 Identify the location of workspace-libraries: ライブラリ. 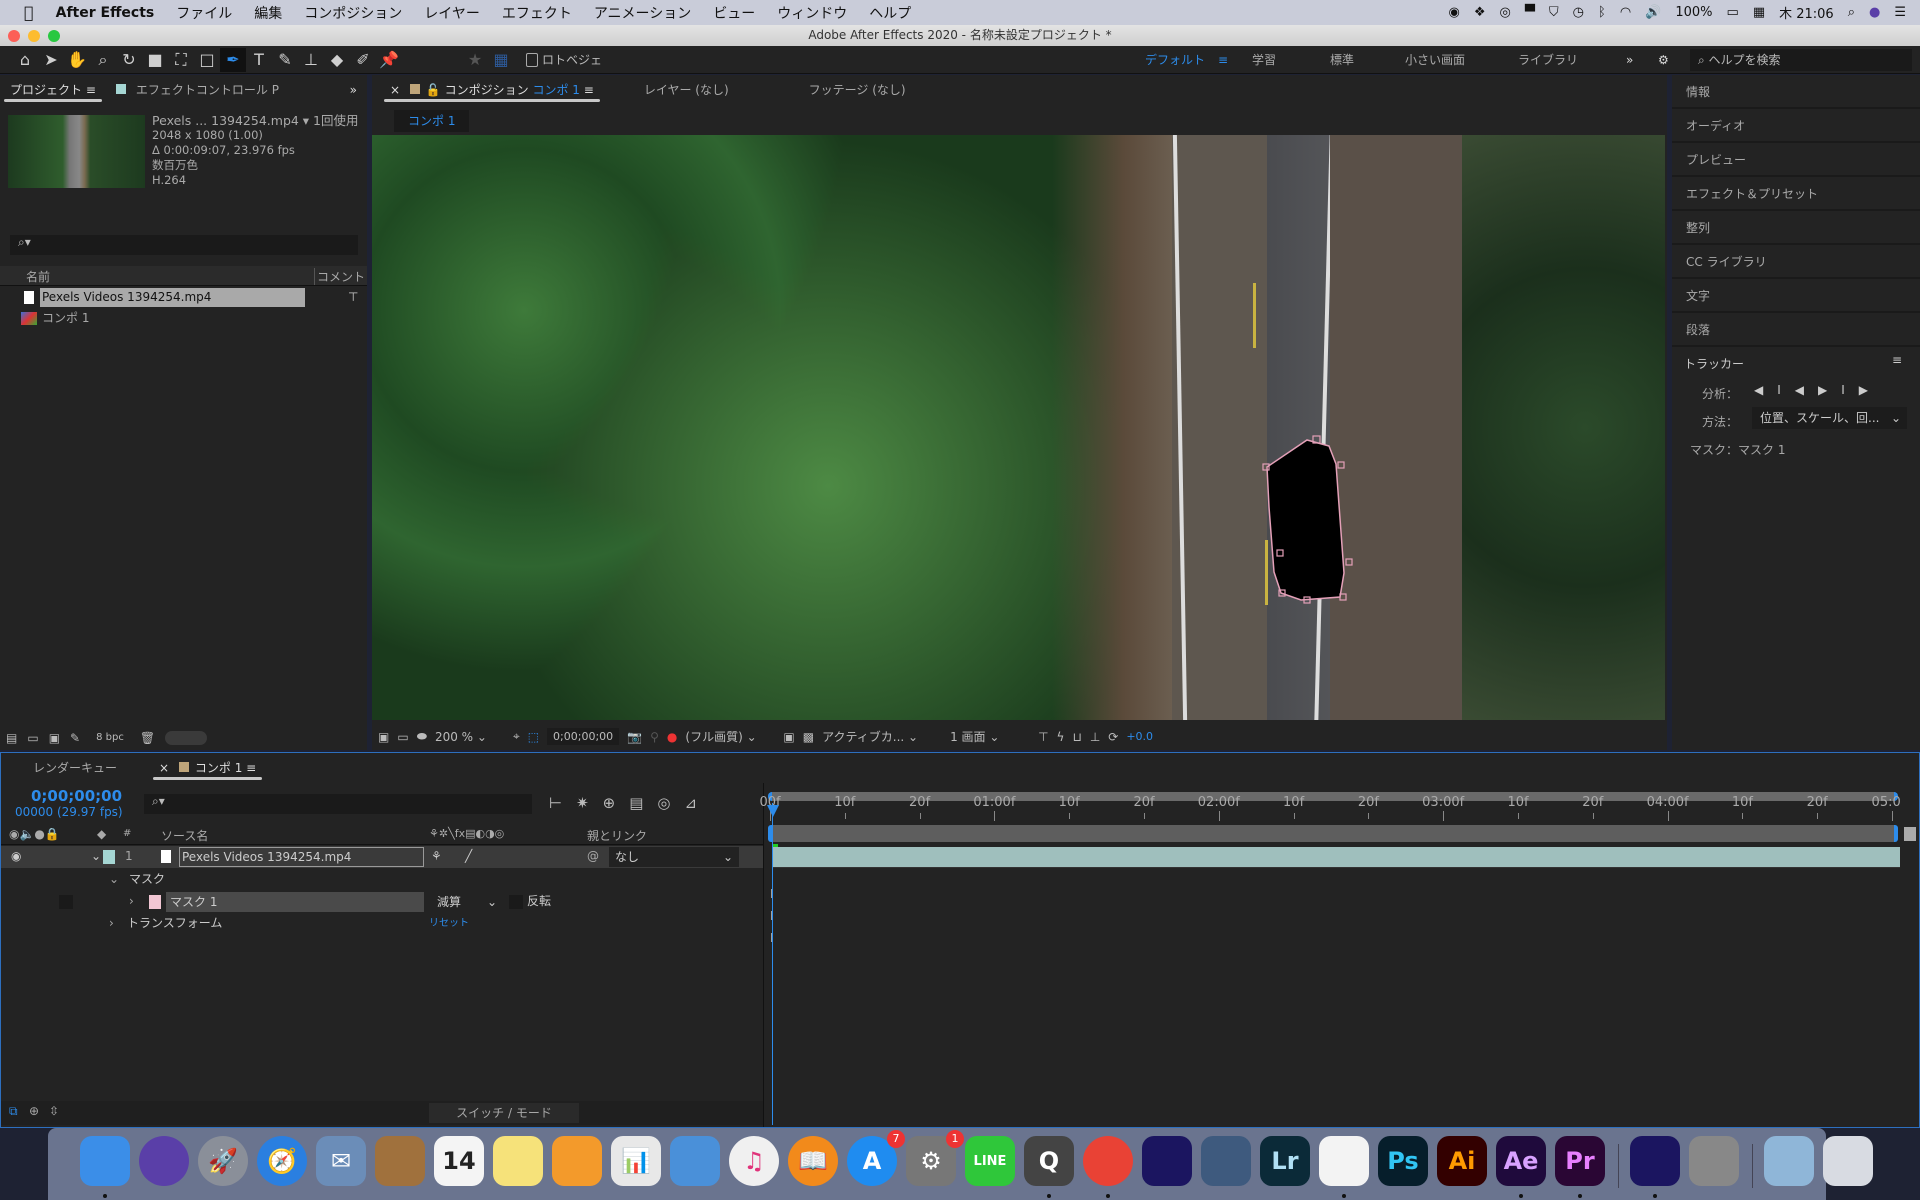
(1548, 60).